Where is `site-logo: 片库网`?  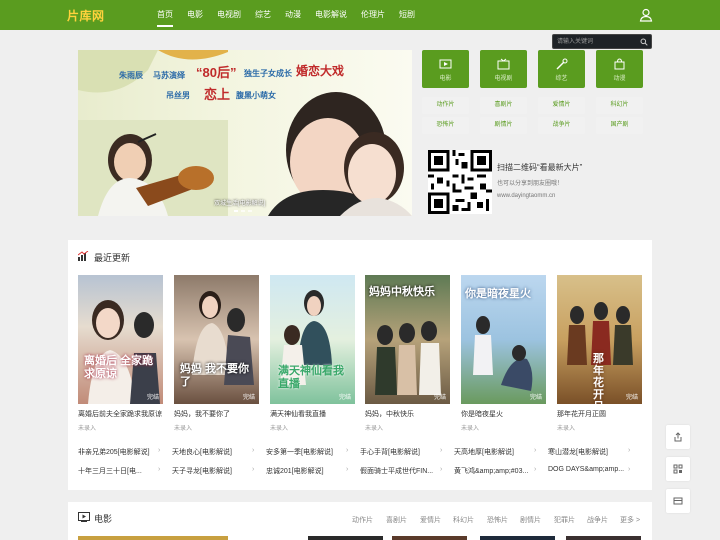 site-logo: 片库网 is located at coordinates (86, 15).